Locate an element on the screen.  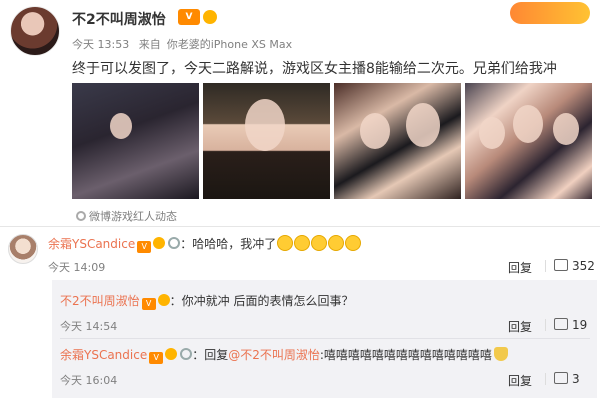
like-button: 3 is located at coordinates (567, 379).